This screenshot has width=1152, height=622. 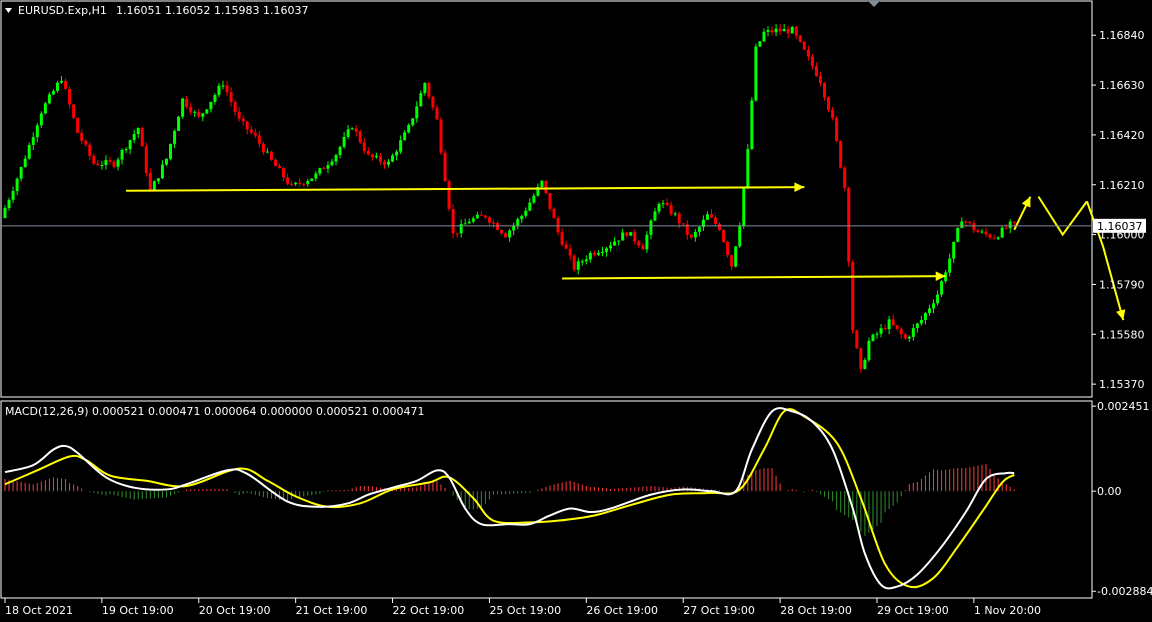 What do you see at coordinates (1122, 284) in the screenshot?
I see `price-axis-label: 1.15790` at bounding box center [1122, 284].